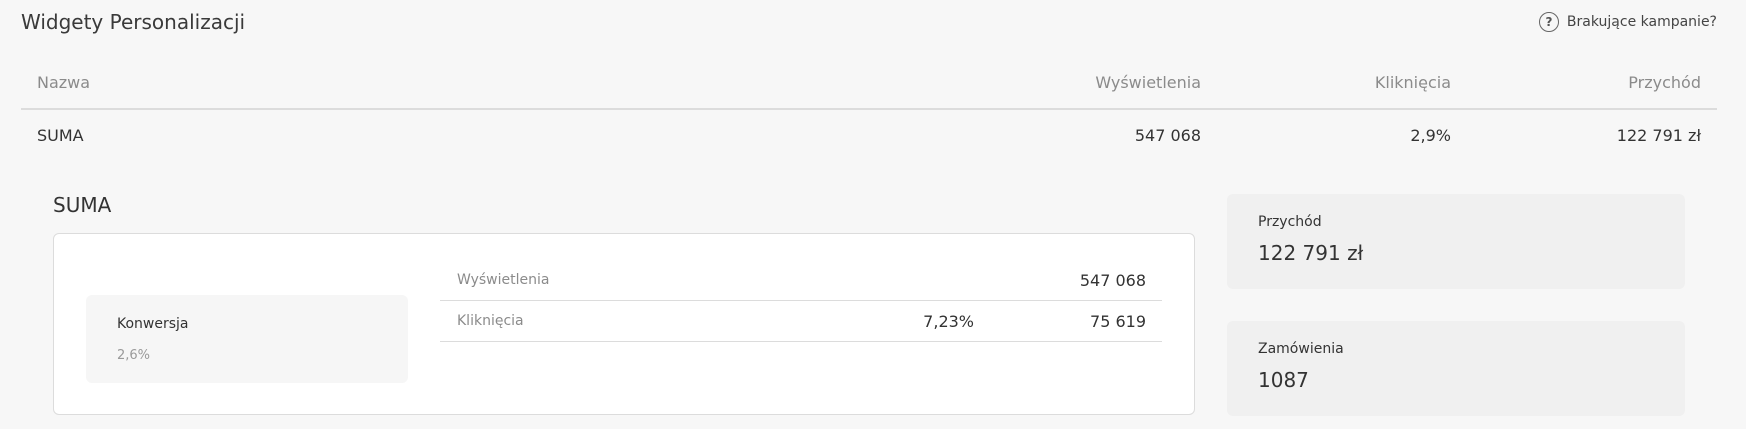 This screenshot has height=429, width=1746. I want to click on stats-value: 547 068, so click(1112, 280).